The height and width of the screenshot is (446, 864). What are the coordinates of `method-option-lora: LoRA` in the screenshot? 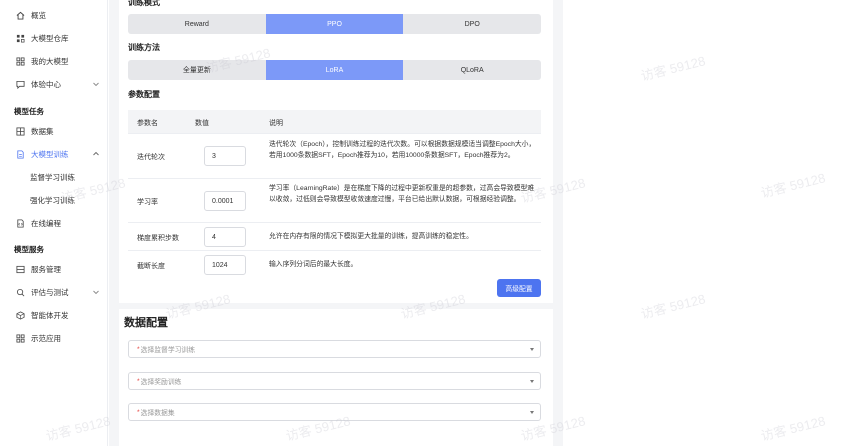 It's located at (334, 70).